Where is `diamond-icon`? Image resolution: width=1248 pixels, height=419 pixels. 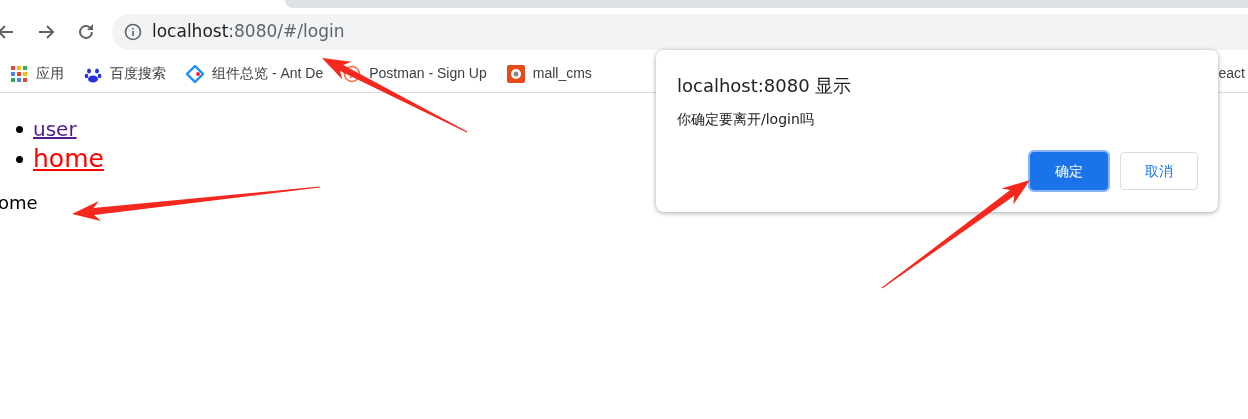
diamond-icon is located at coordinates (195, 73).